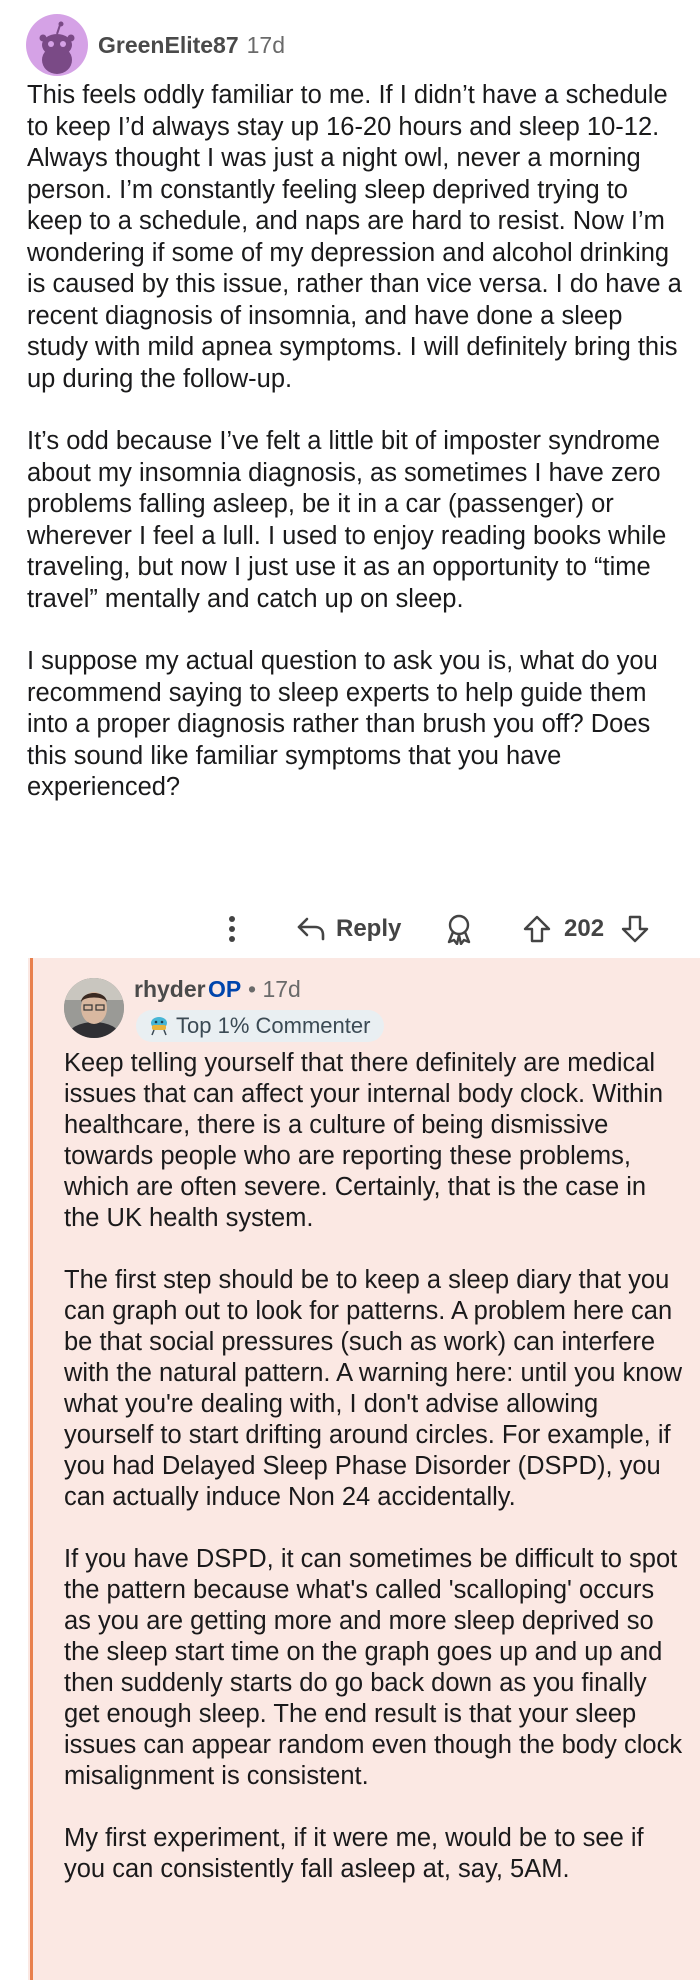 Image resolution: width=700 pixels, height=1980 pixels. I want to click on reply-age: • 17d, so click(274, 989).